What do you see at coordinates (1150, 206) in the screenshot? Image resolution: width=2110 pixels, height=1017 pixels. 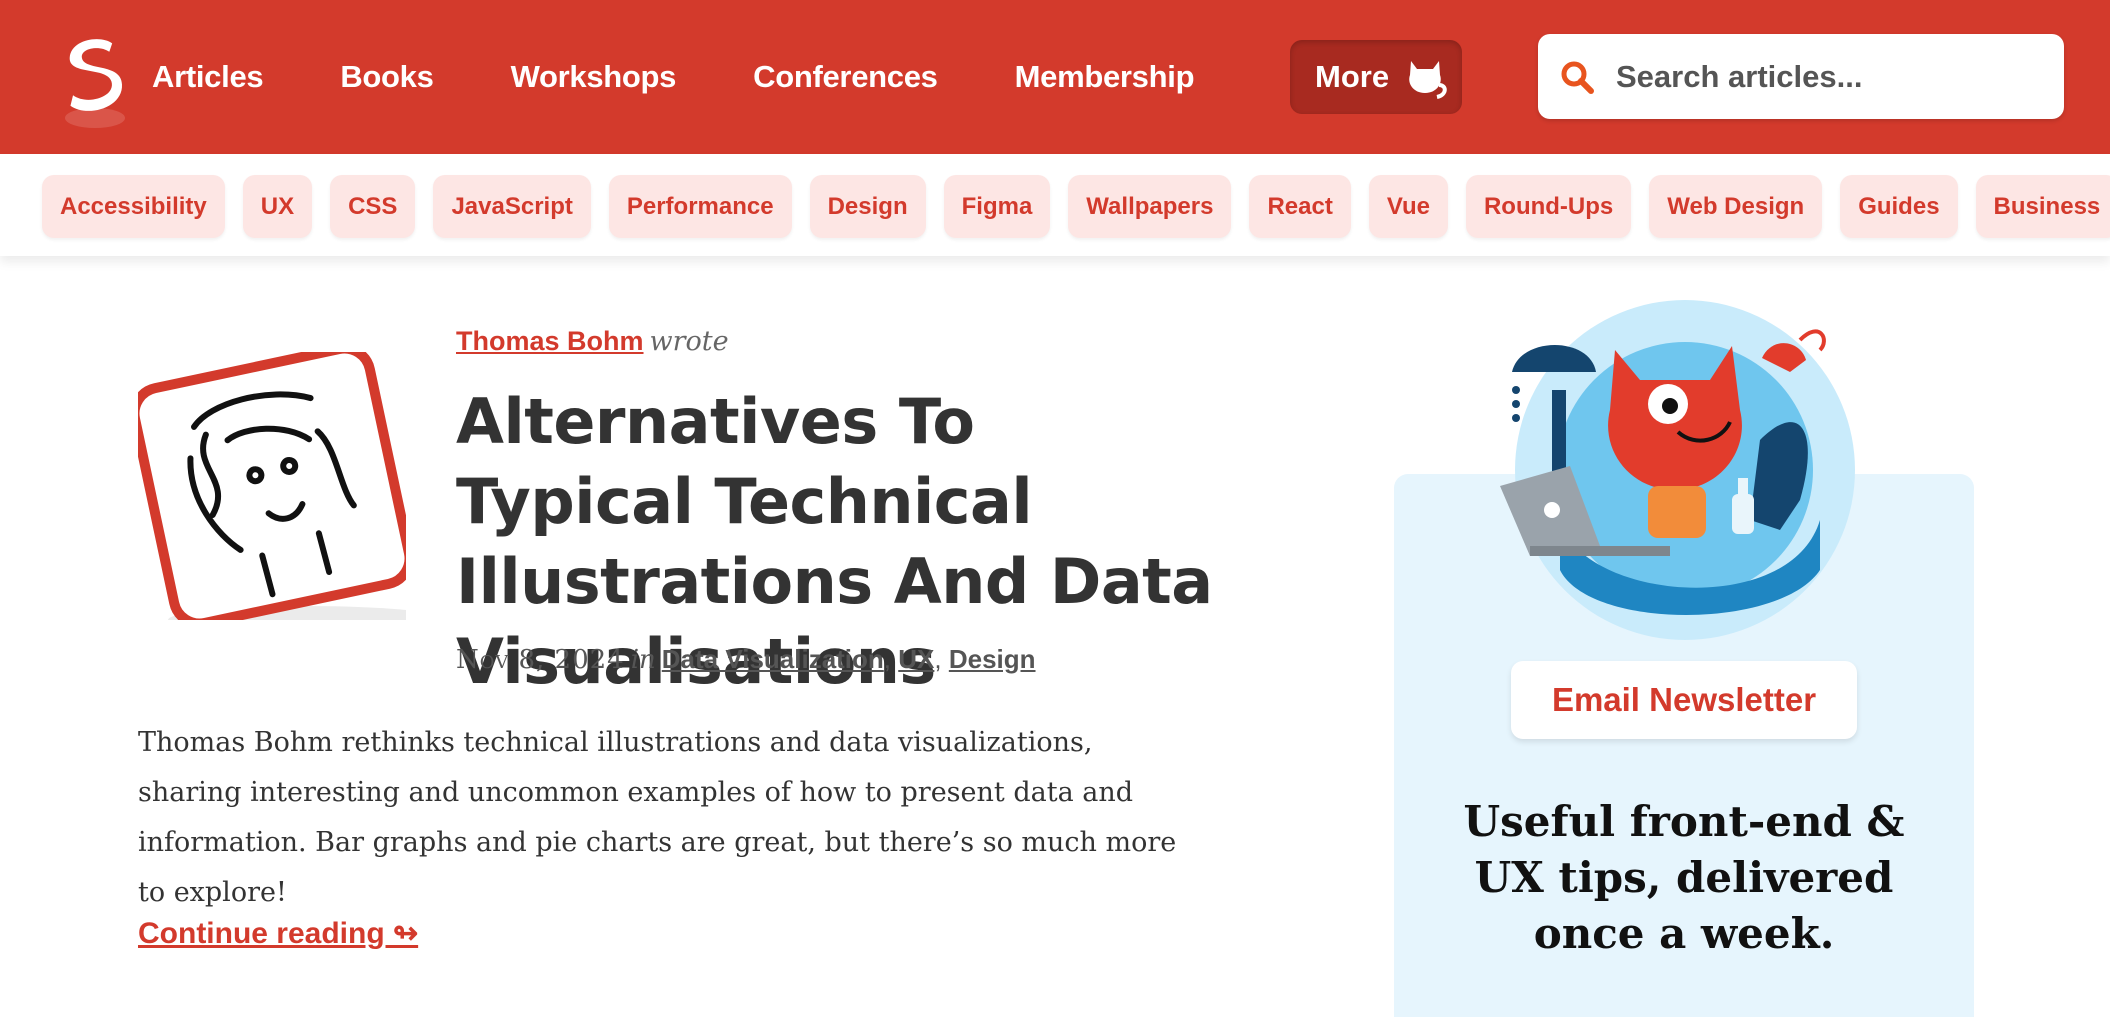 I see `tag-wallpapers: Wallpapers` at bounding box center [1150, 206].